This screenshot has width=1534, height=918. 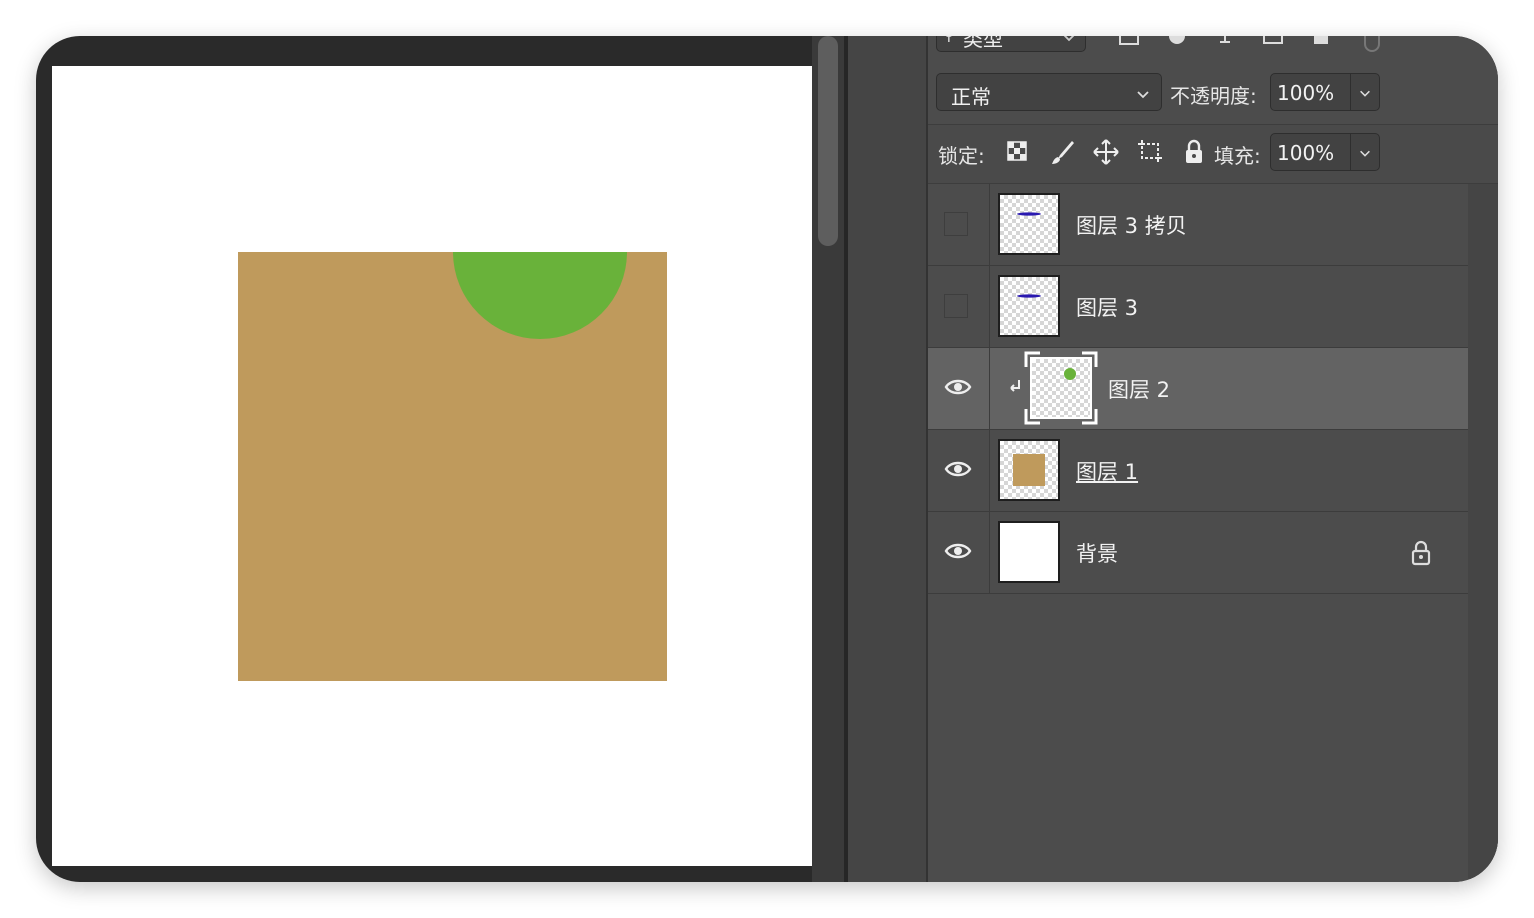 What do you see at coordinates (1062, 152) in the screenshot?
I see `lock-image-pixels-icon` at bounding box center [1062, 152].